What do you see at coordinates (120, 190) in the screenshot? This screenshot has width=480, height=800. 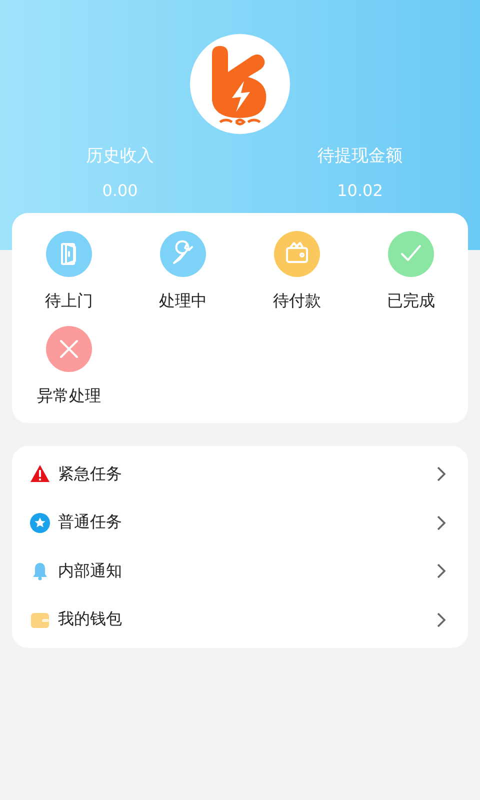 I see `stat-value: 0.00` at bounding box center [120, 190].